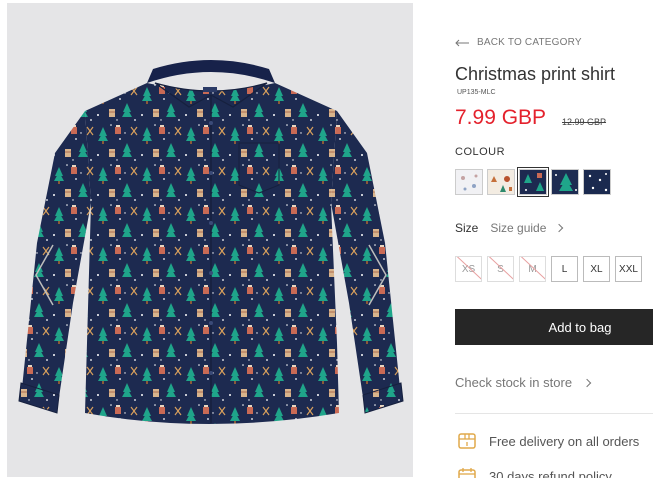 The height and width of the screenshot is (478, 653). Describe the element at coordinates (518, 228) in the screenshot. I see `size-guide-link: Size guide` at that location.